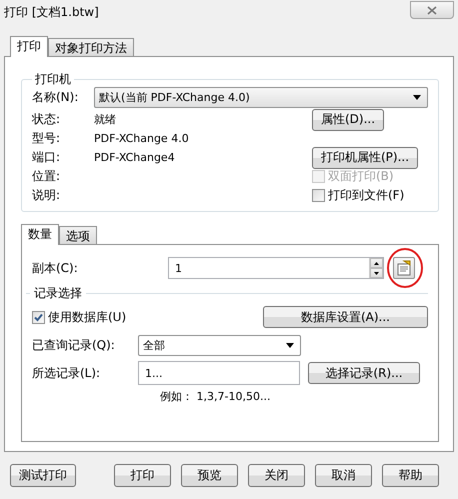 The image size is (458, 499). Describe the element at coordinates (38, 317) in the screenshot. I see `check-icon` at that location.